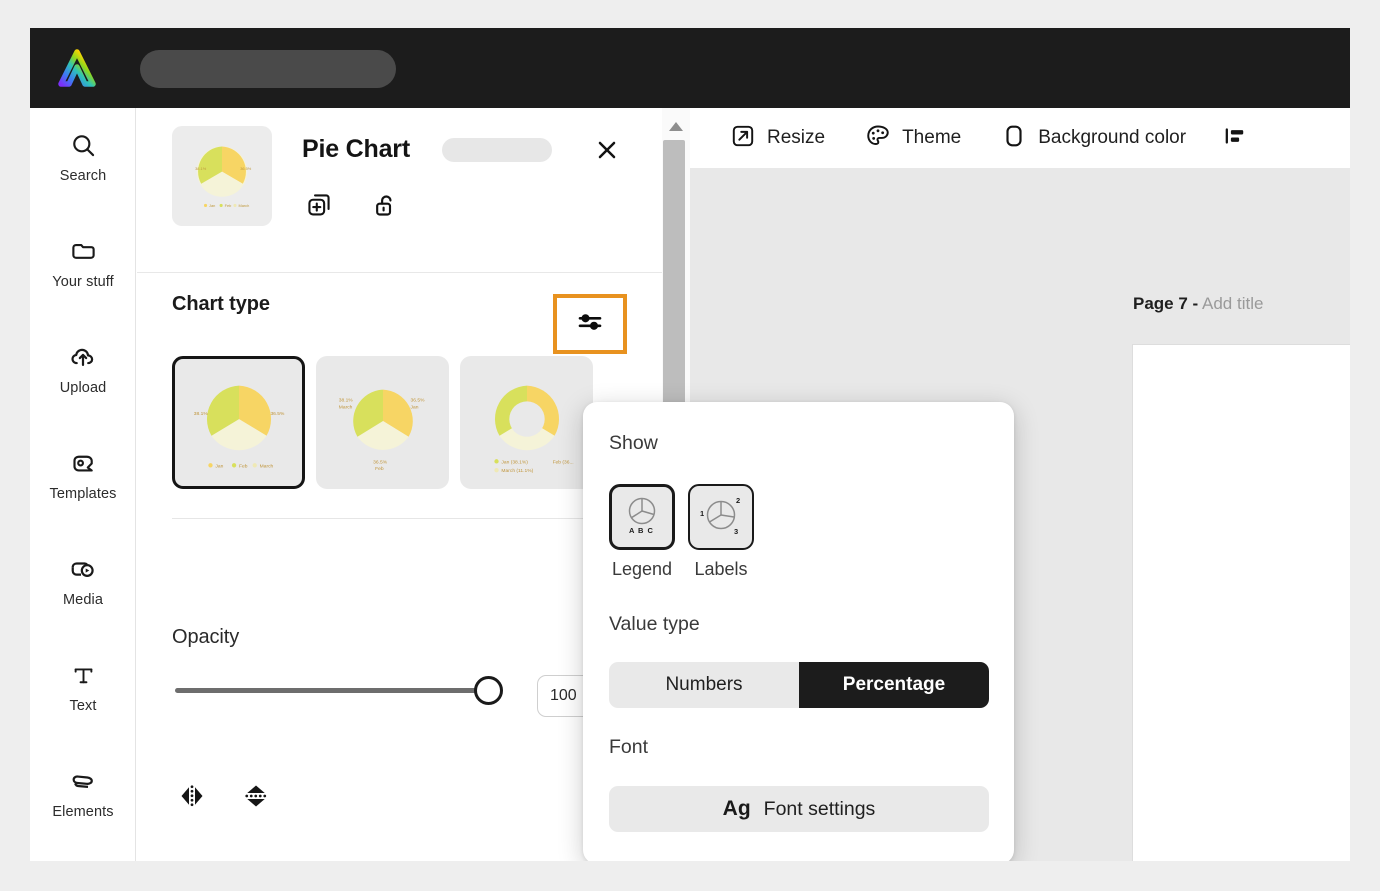 The image size is (1380, 891). I want to click on chart-type-option-pie-with-labels: 38.1% March 36.5% Jan 36.5% Feb, so click(382, 422).